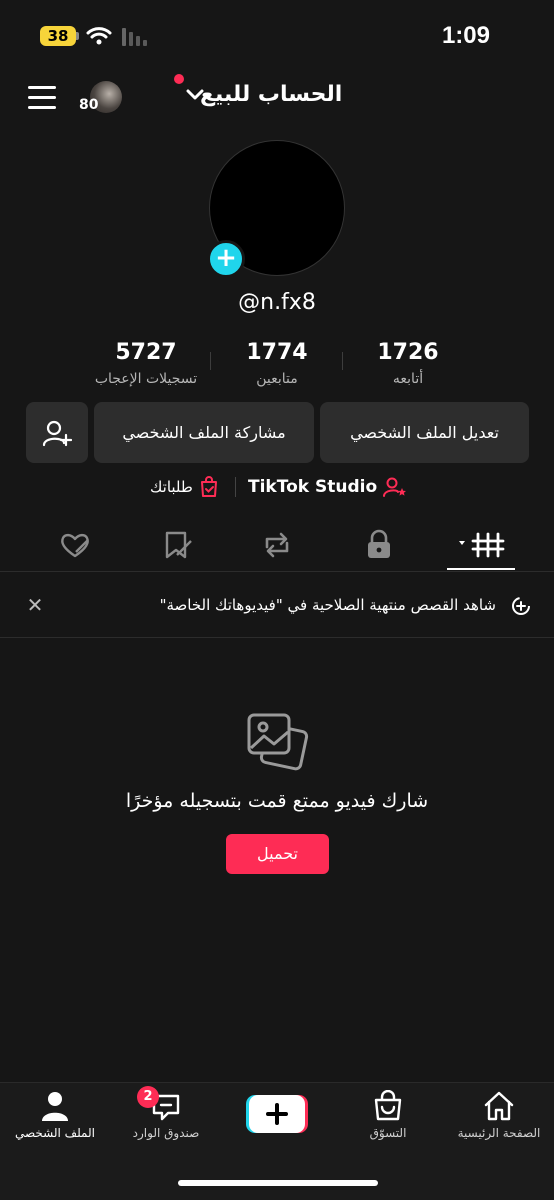 The width and height of the screenshot is (554, 1200). What do you see at coordinates (481, 569) in the screenshot?
I see `tab-active-indicator` at bounding box center [481, 569].